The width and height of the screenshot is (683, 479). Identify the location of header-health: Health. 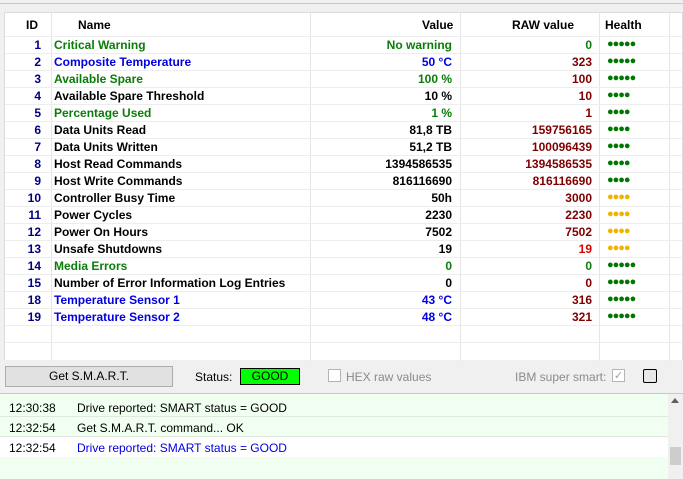
(623, 25).